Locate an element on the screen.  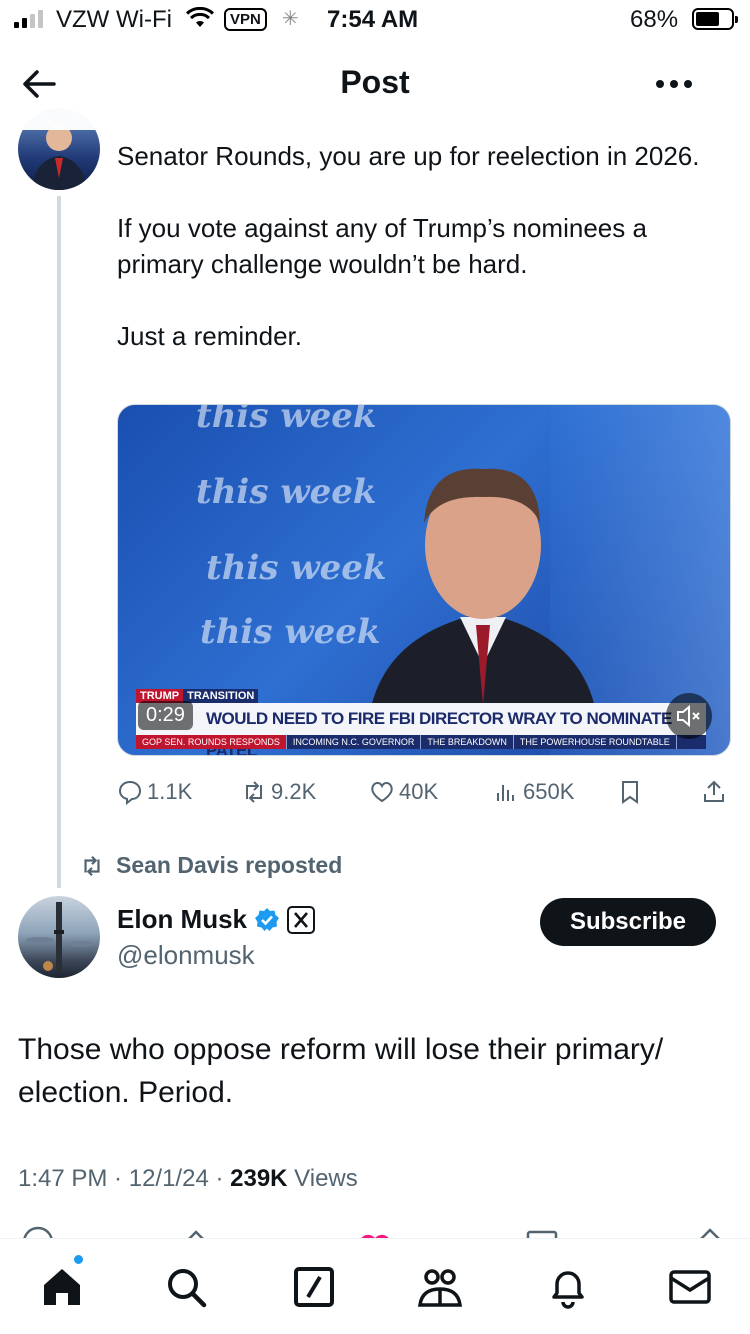
carrier-label: VZW Wi-Fi is located at coordinates (114, 19).